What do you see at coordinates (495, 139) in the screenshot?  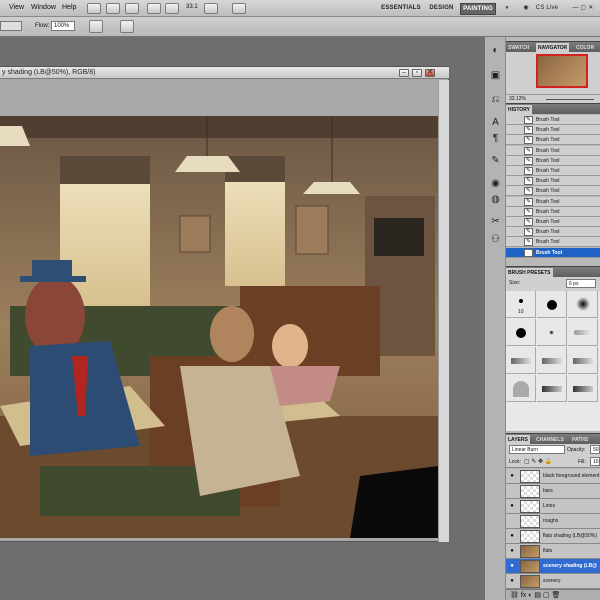 I see `paragraph-icon: ¶` at bounding box center [495, 139].